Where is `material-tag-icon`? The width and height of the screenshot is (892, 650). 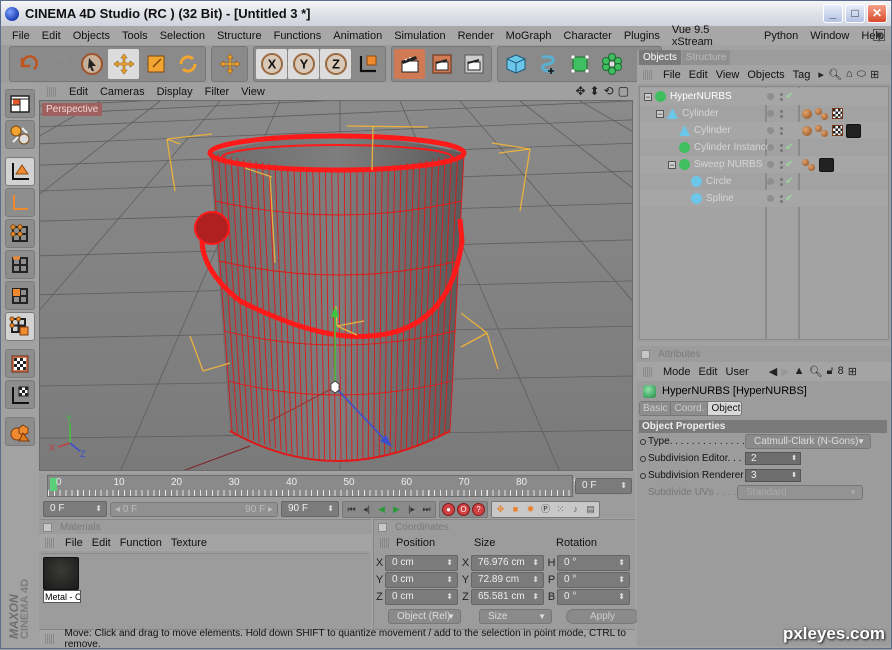 material-tag-icon is located at coordinates (826, 164).